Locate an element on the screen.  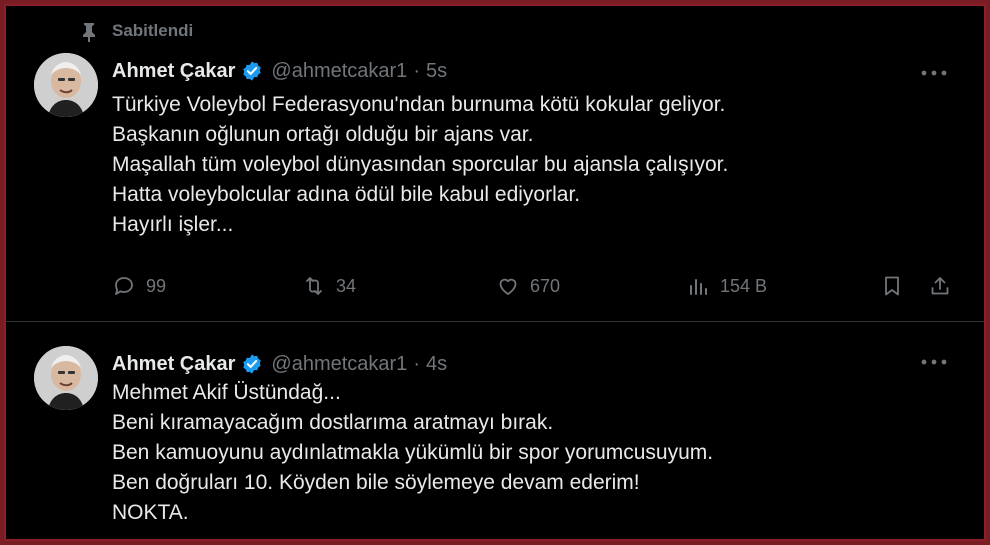
retweet-count: 34 is located at coordinates (346, 285).